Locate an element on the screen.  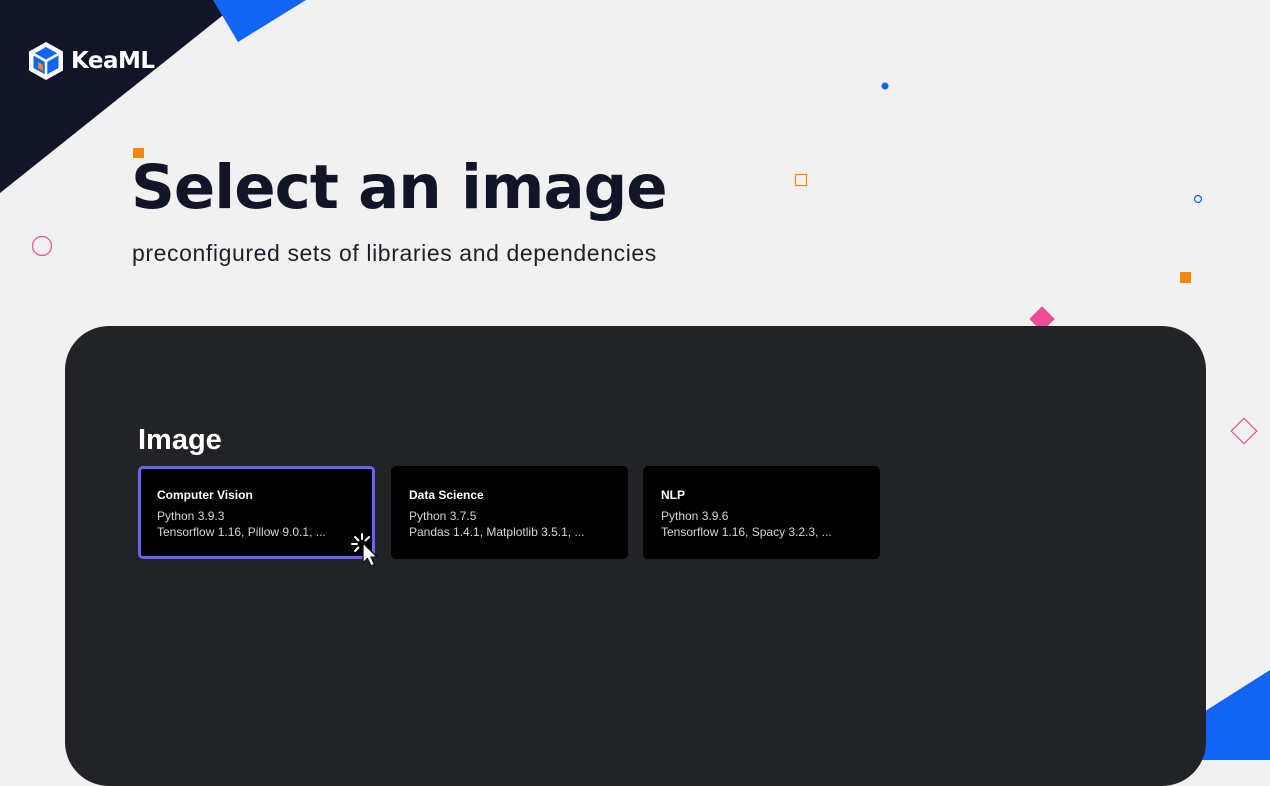
brand-logo: KeaML is located at coordinates (91, 61).